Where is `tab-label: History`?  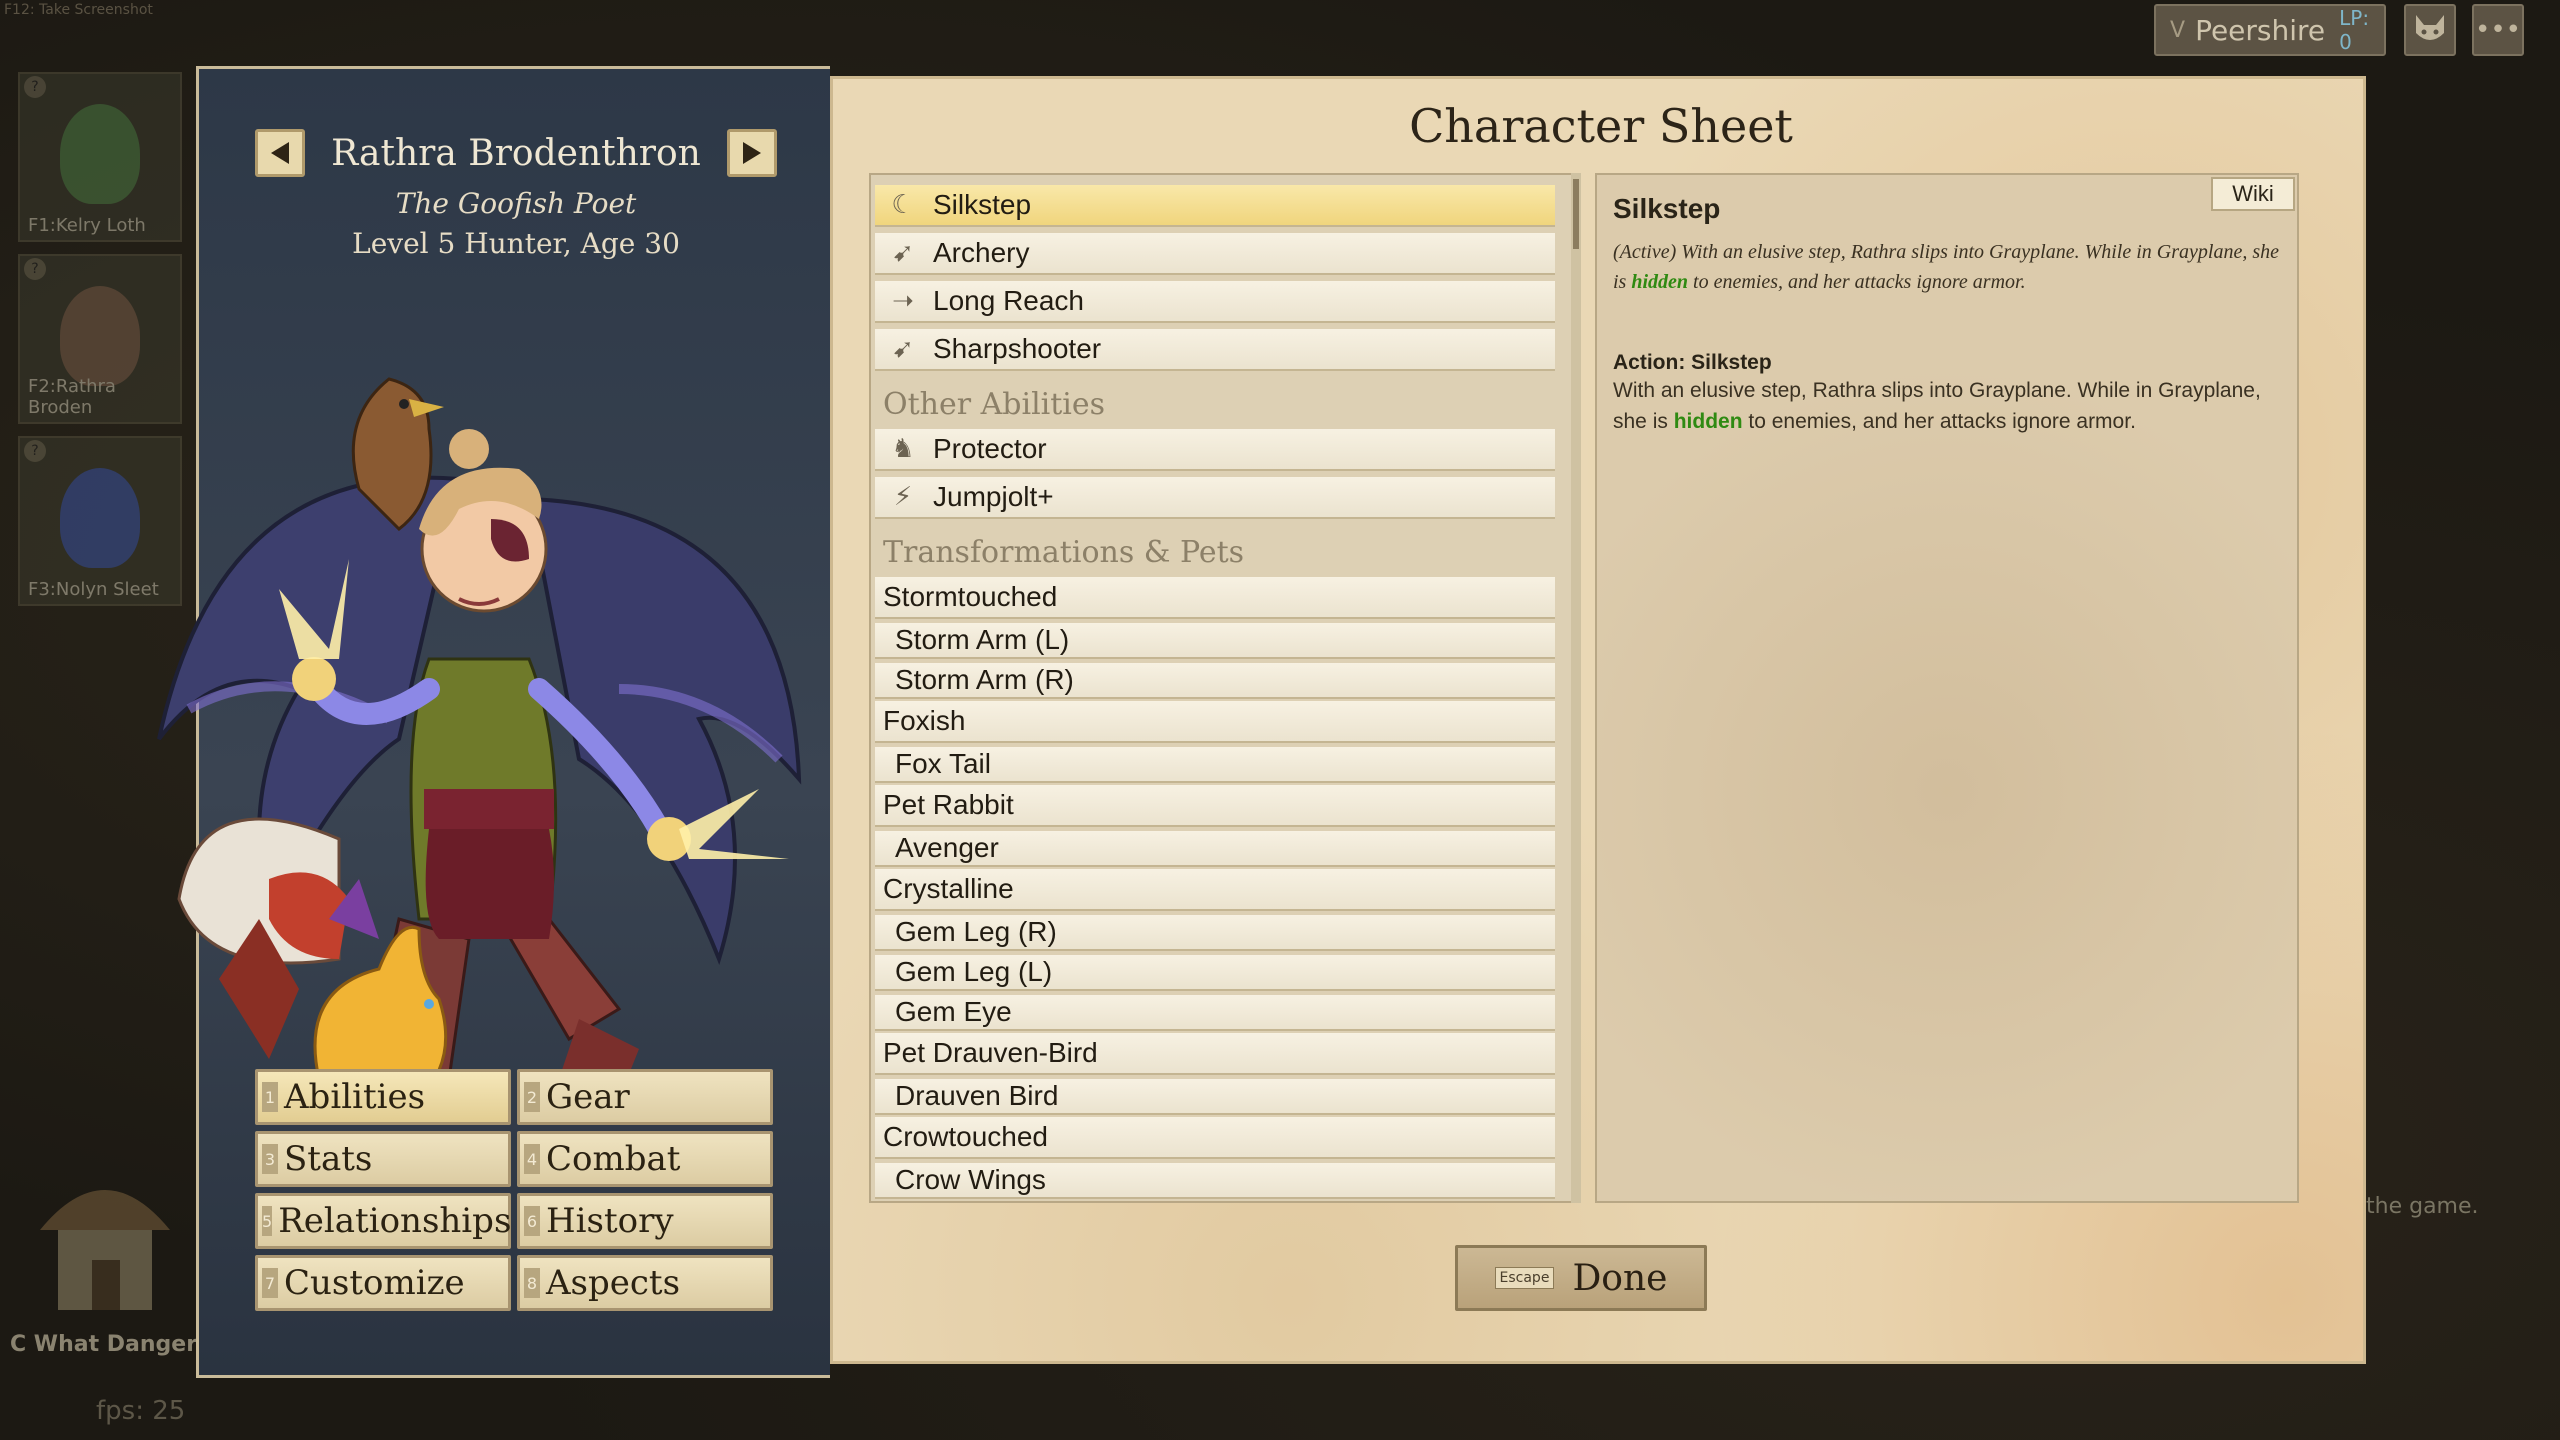 tab-label: History is located at coordinates (610, 1221).